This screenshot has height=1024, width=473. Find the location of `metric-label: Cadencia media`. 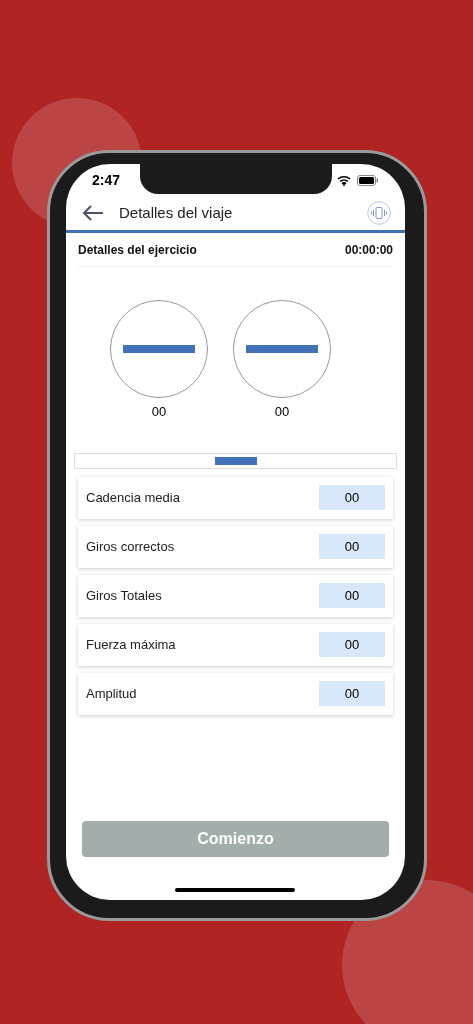

metric-label: Cadencia media is located at coordinates (133, 497).